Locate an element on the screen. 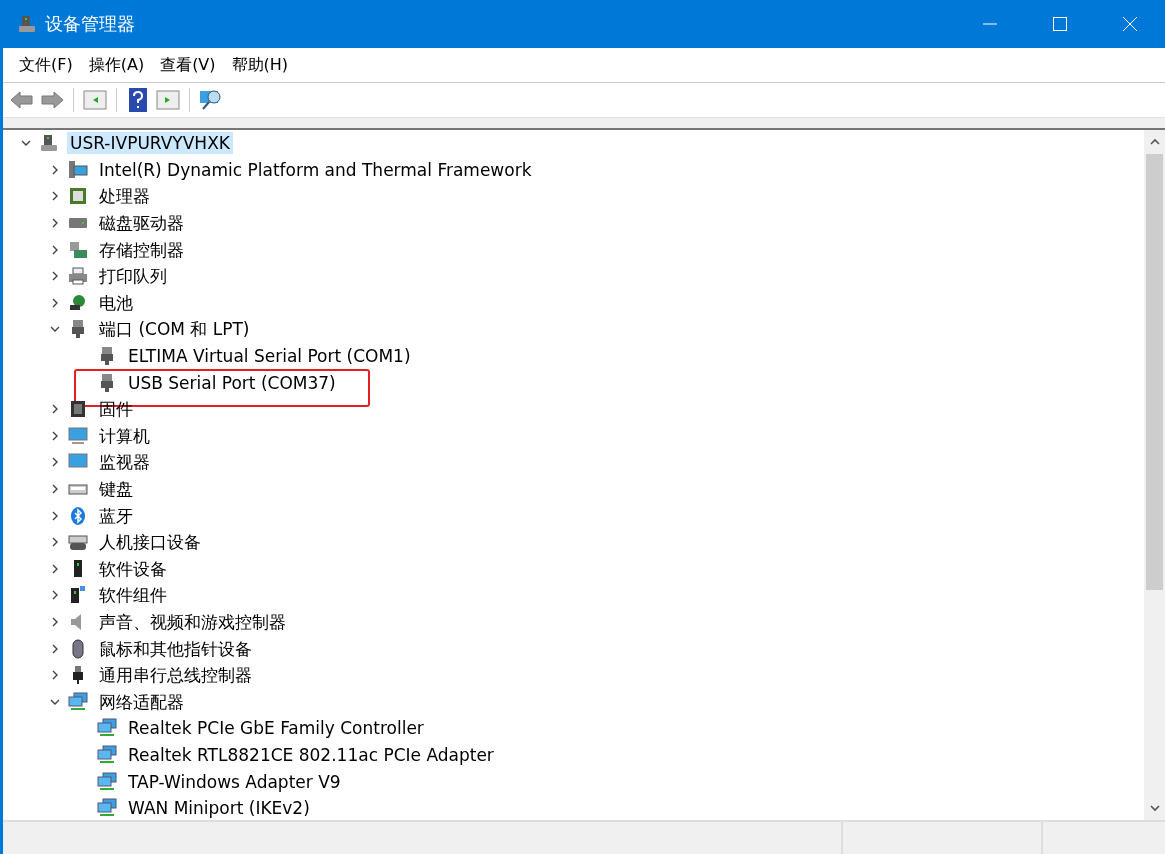  monitor-icon is located at coordinates (78, 435).